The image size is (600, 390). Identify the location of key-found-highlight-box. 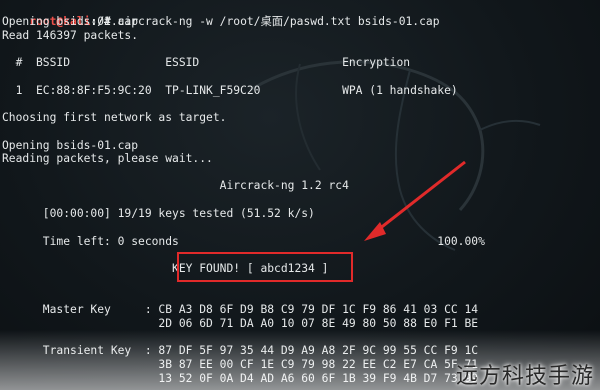
(265, 267).